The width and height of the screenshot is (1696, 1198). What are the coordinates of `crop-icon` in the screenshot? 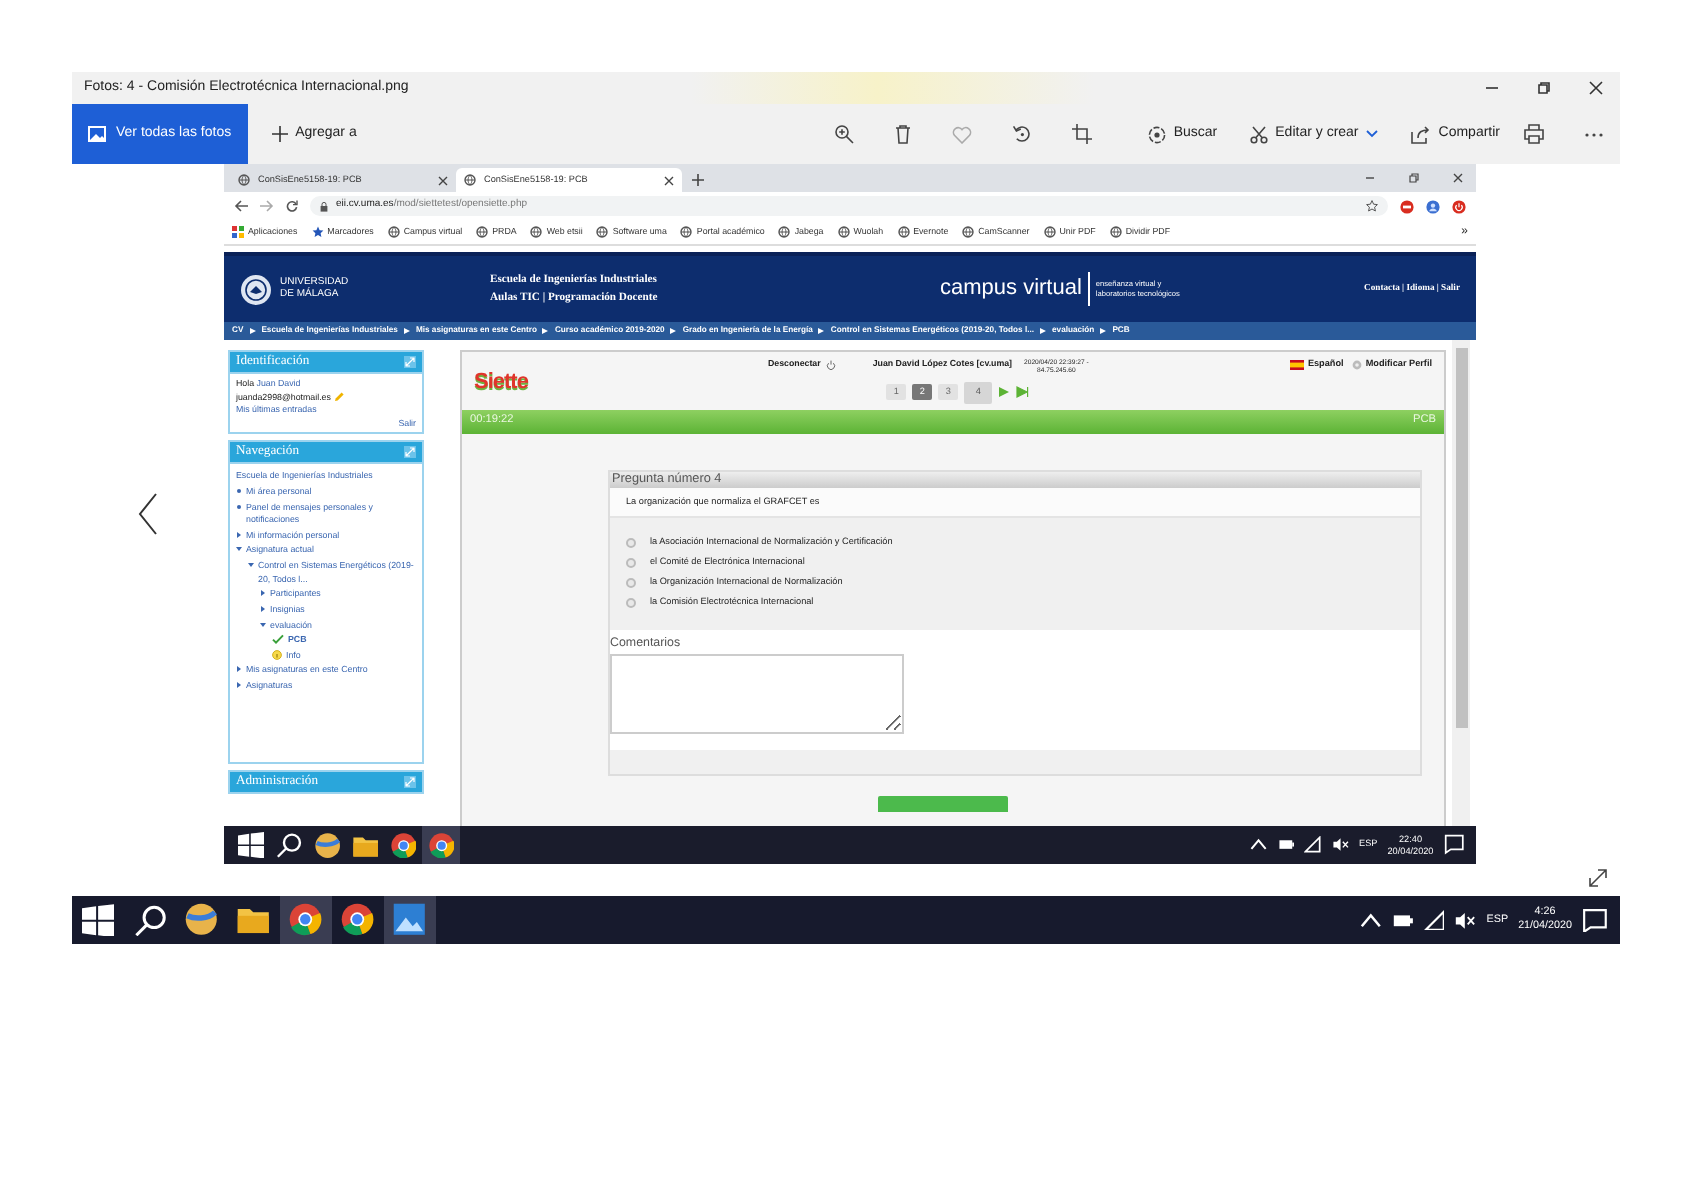 It's located at (1082, 134).